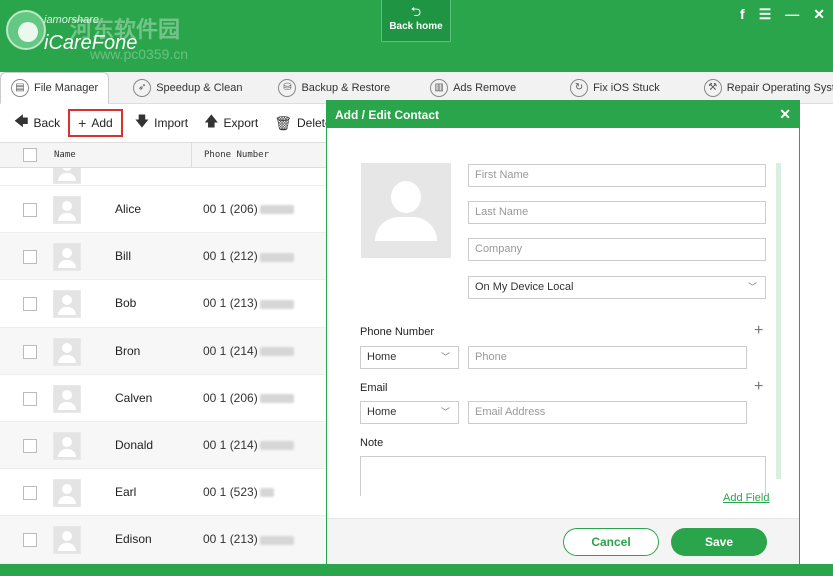 The height and width of the screenshot is (576, 833). Describe the element at coordinates (236, 155) in the screenshot. I see `column-phone: Phone Number` at that location.